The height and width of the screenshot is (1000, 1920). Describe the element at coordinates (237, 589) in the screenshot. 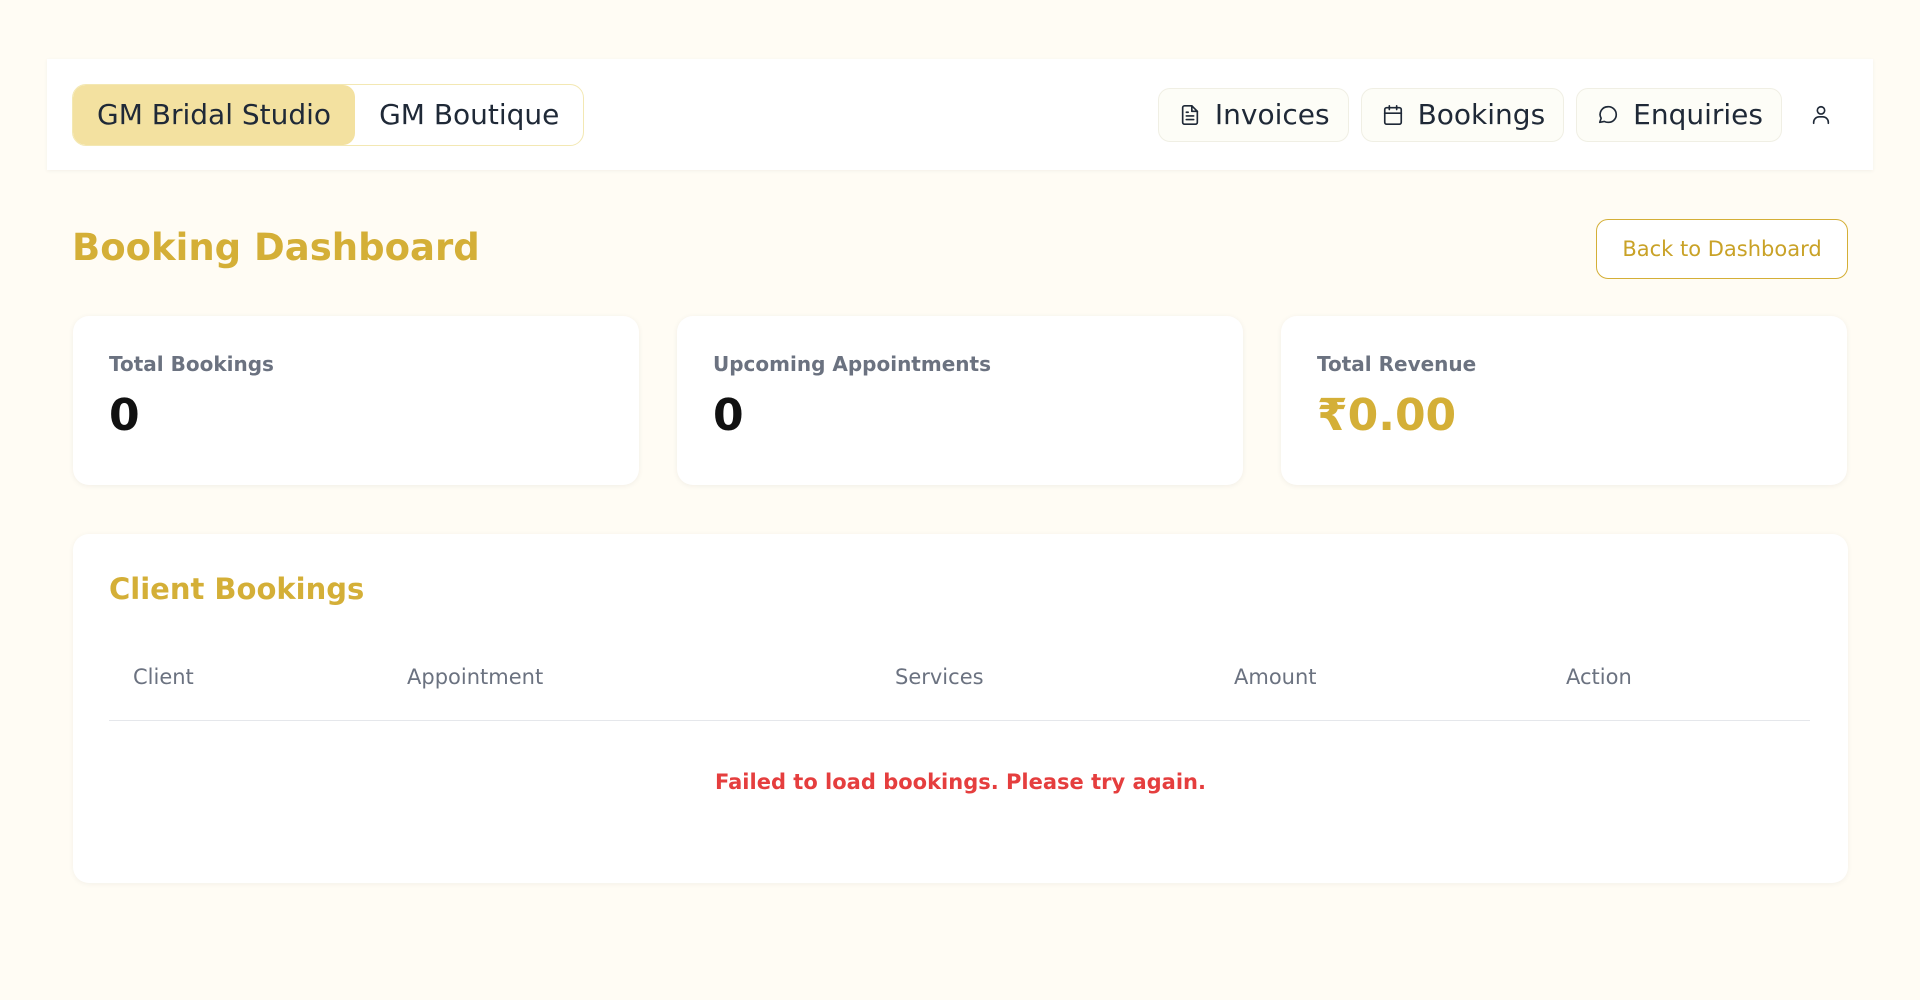

I see `section-title: Client Bookings` at that location.